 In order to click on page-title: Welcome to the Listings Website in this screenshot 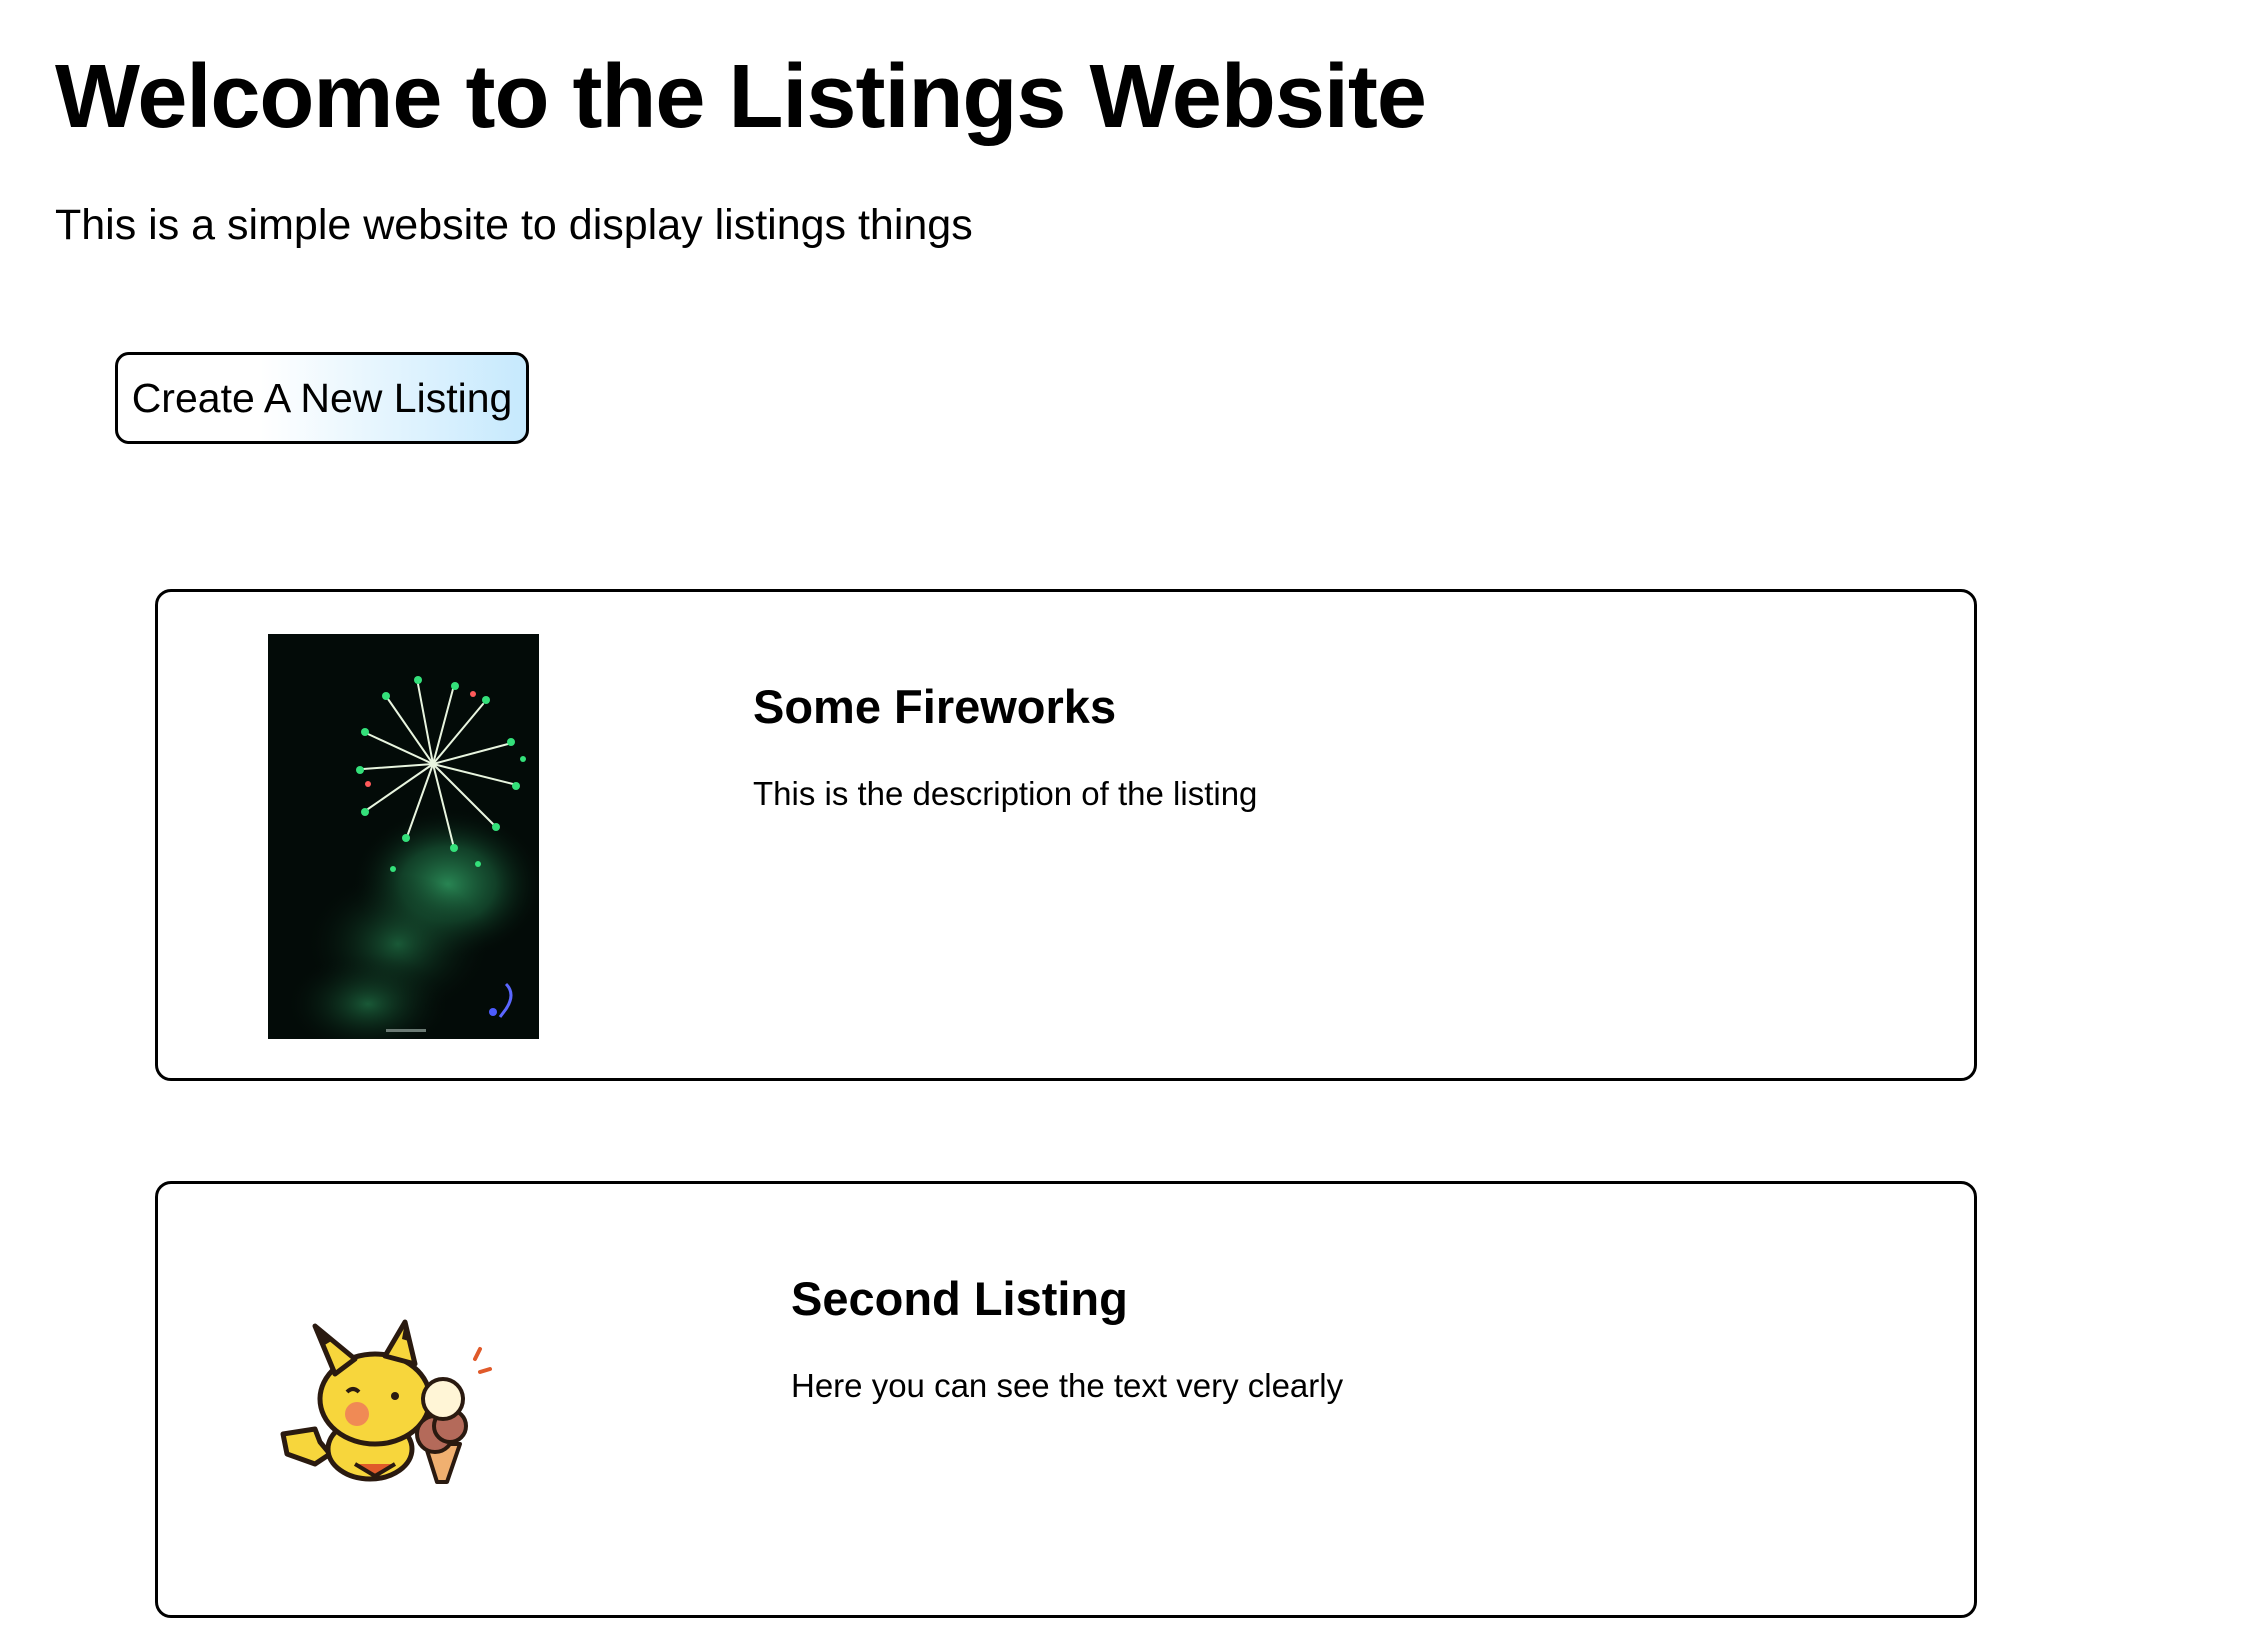, I will do `click(741, 97)`.